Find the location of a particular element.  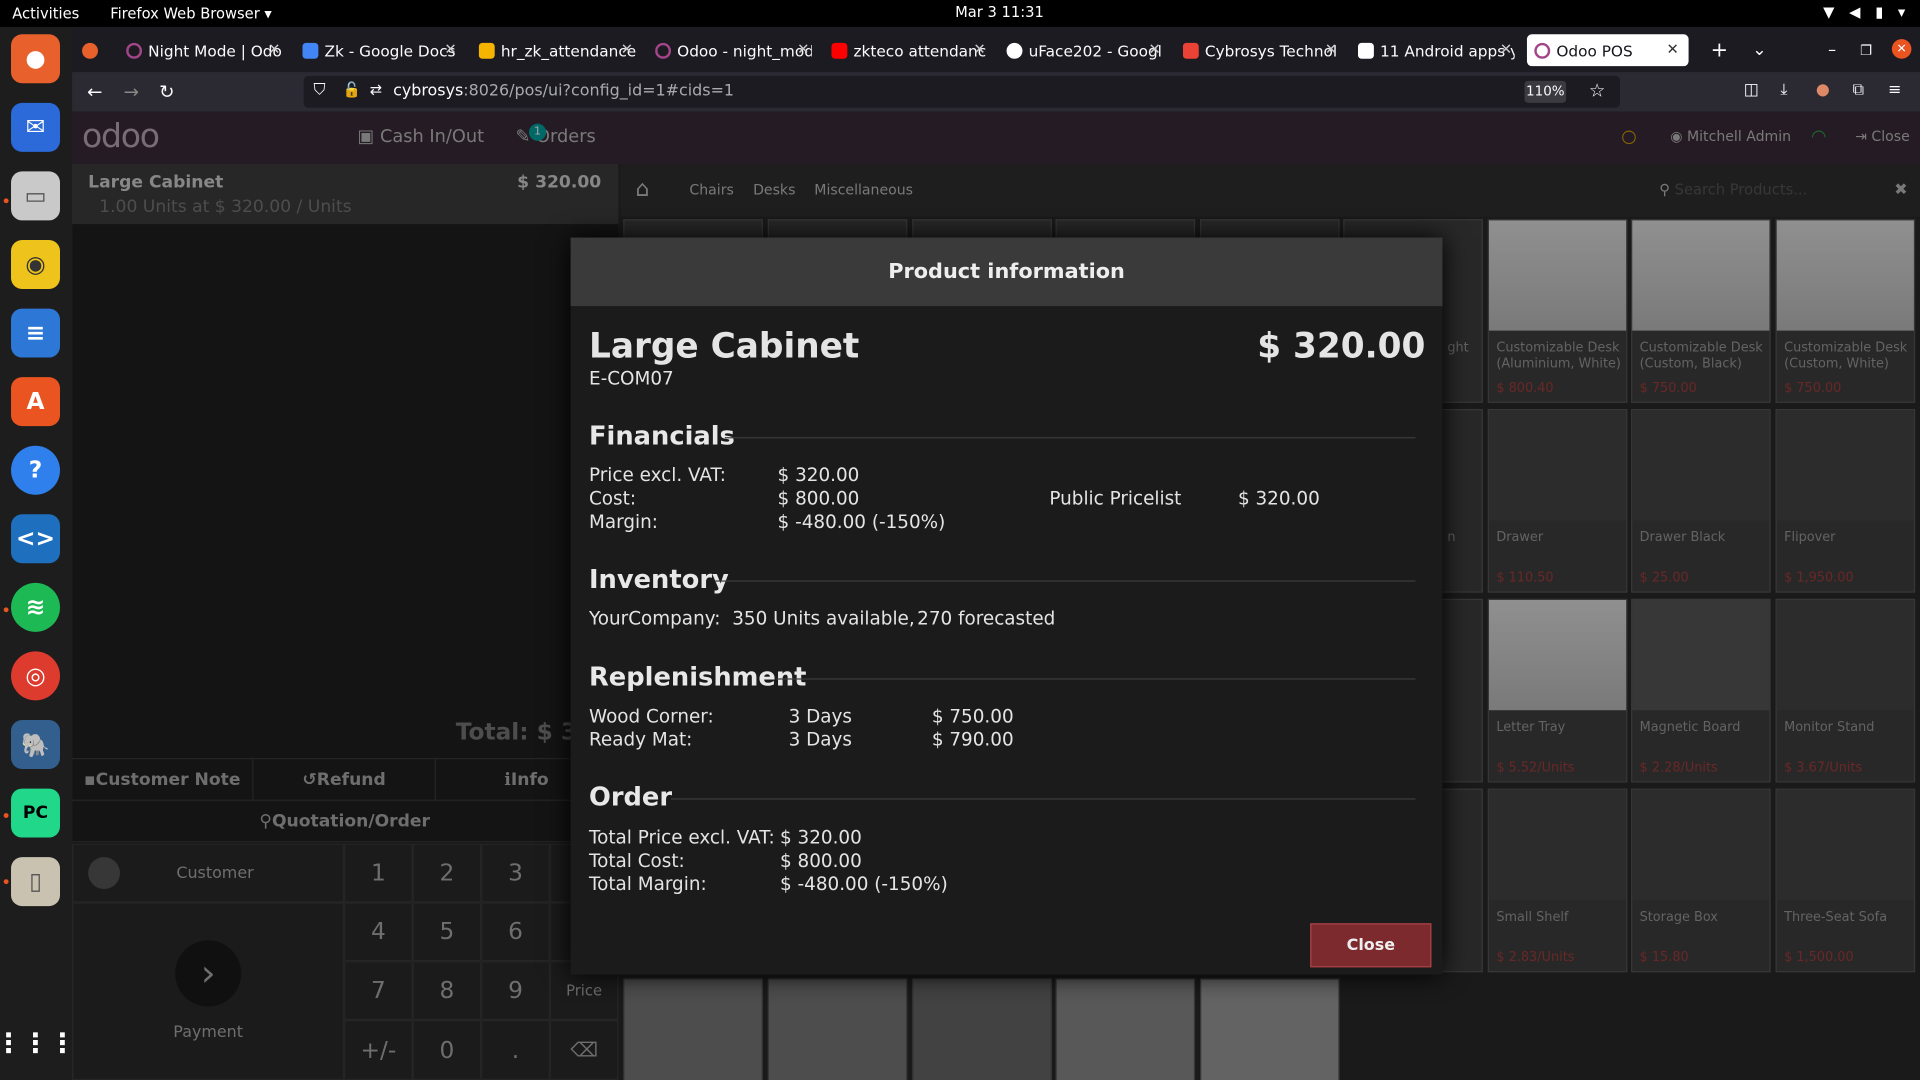

apps-grid-icon: ⋮⋮⋮ is located at coordinates (38, 1043).